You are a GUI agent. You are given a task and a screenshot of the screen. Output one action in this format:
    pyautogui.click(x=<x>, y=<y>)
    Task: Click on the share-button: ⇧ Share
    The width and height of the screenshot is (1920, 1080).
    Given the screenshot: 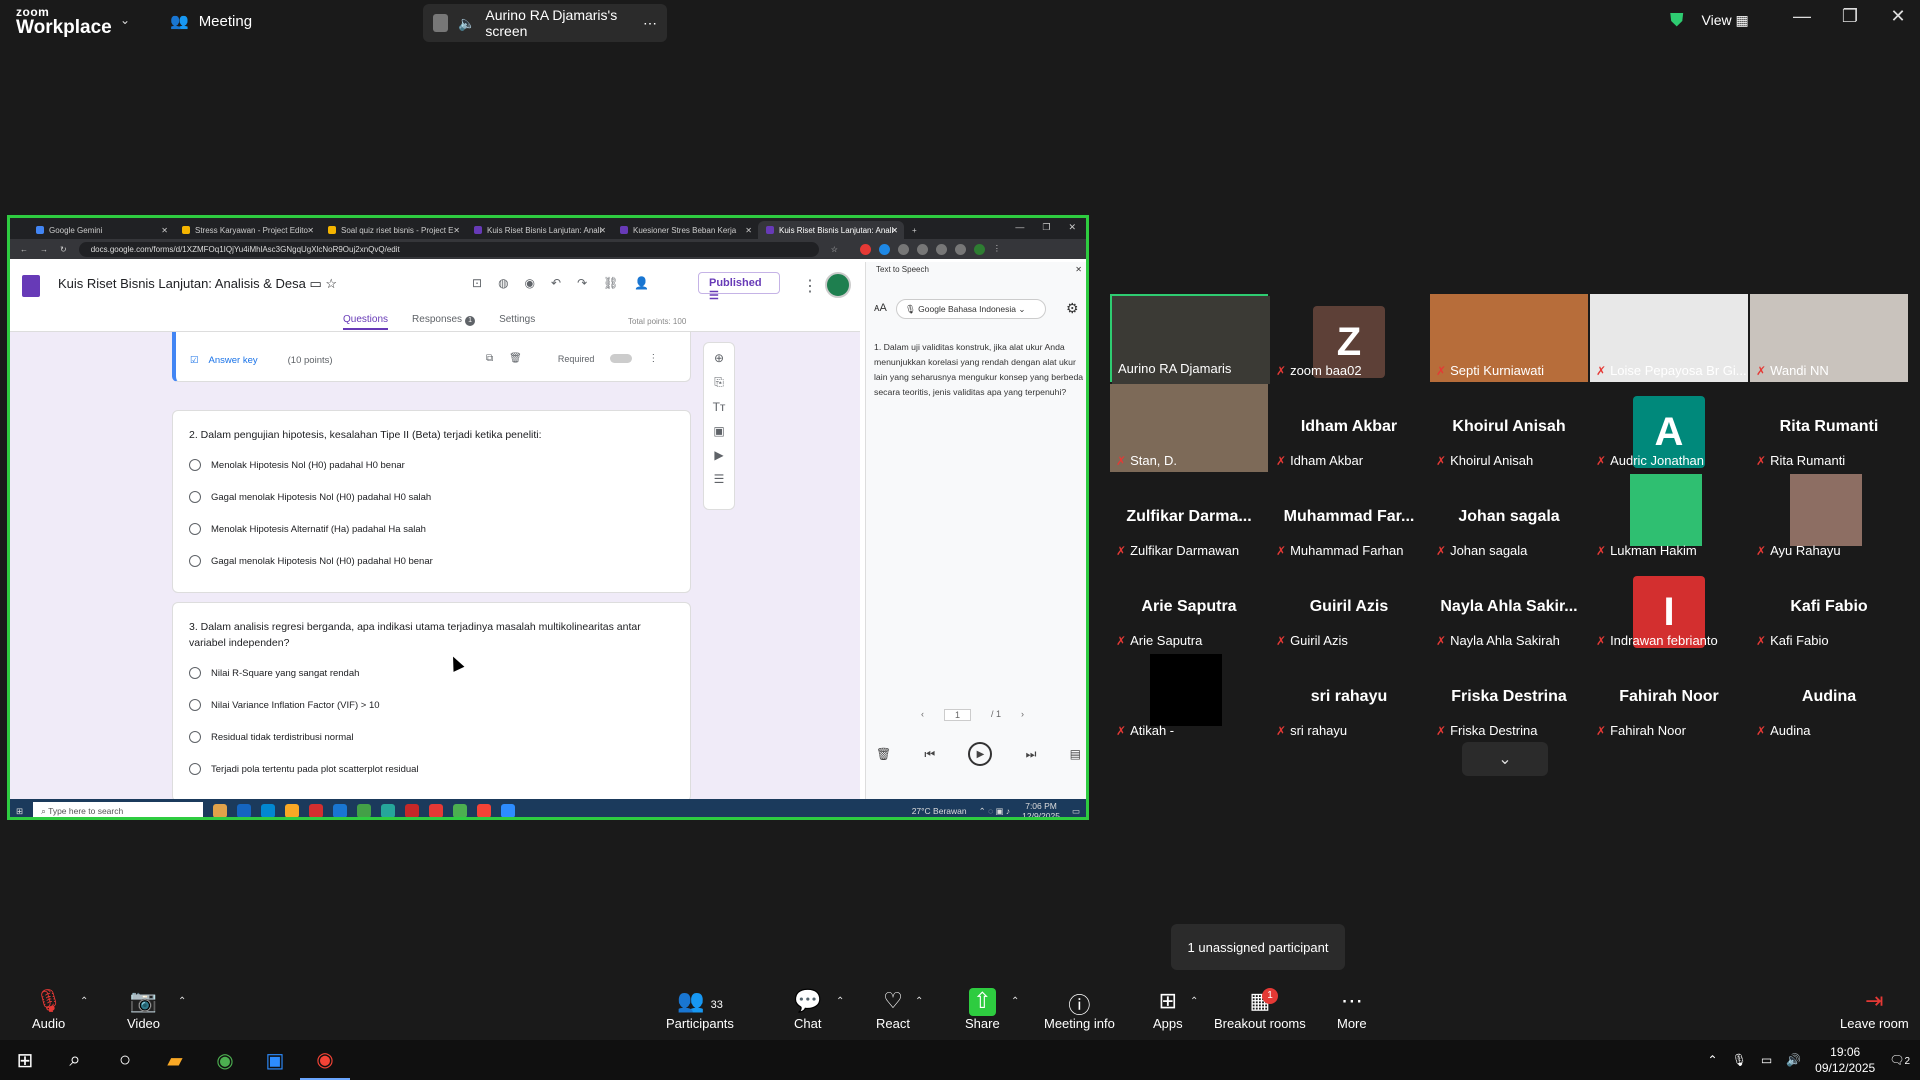 What is the action you would take?
    pyautogui.click(x=982, y=1009)
    